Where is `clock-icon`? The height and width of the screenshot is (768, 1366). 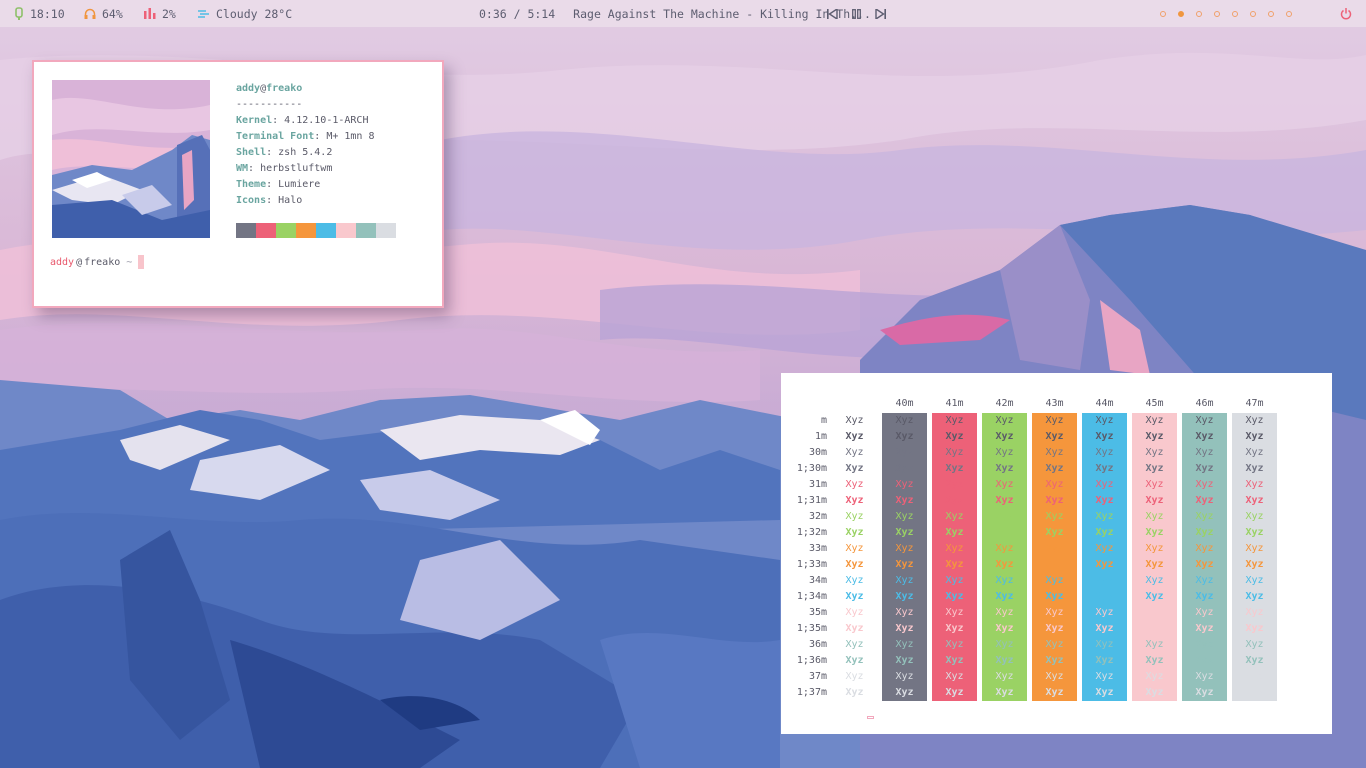 clock-icon is located at coordinates (19, 13).